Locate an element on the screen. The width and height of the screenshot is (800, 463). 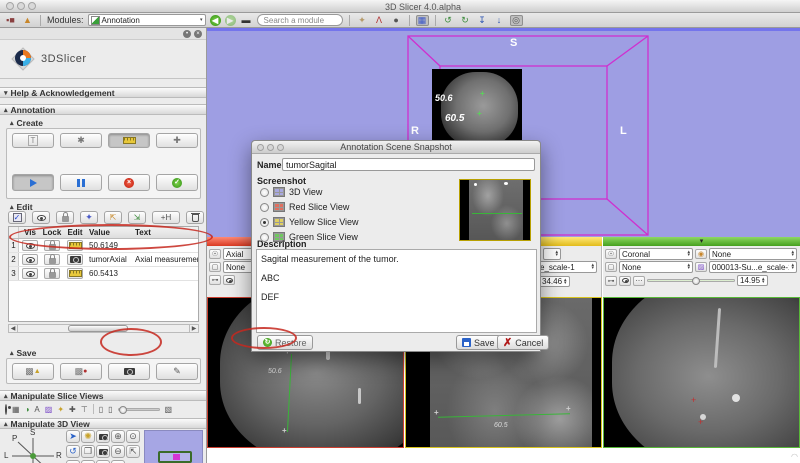
text-cell: Axial measurement of the tu is located at coordinates (165, 259).